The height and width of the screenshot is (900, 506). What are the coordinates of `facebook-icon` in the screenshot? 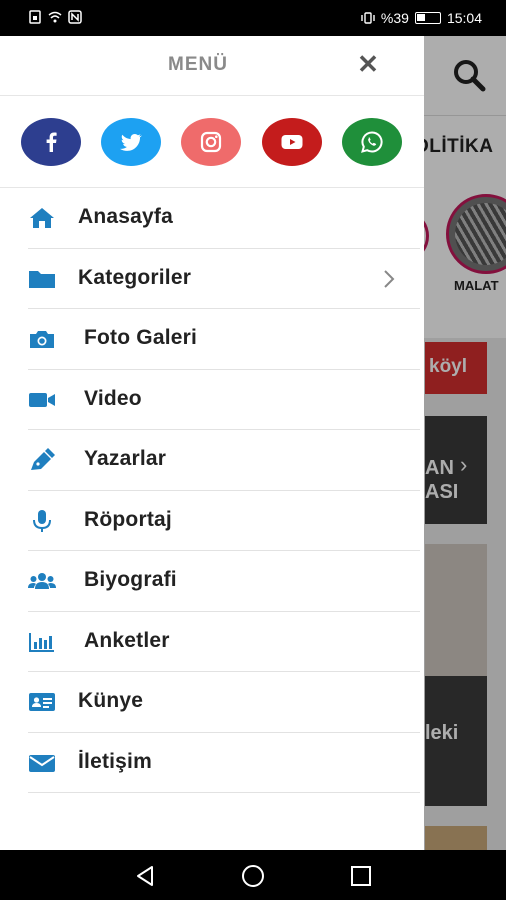 It's located at (51, 142).